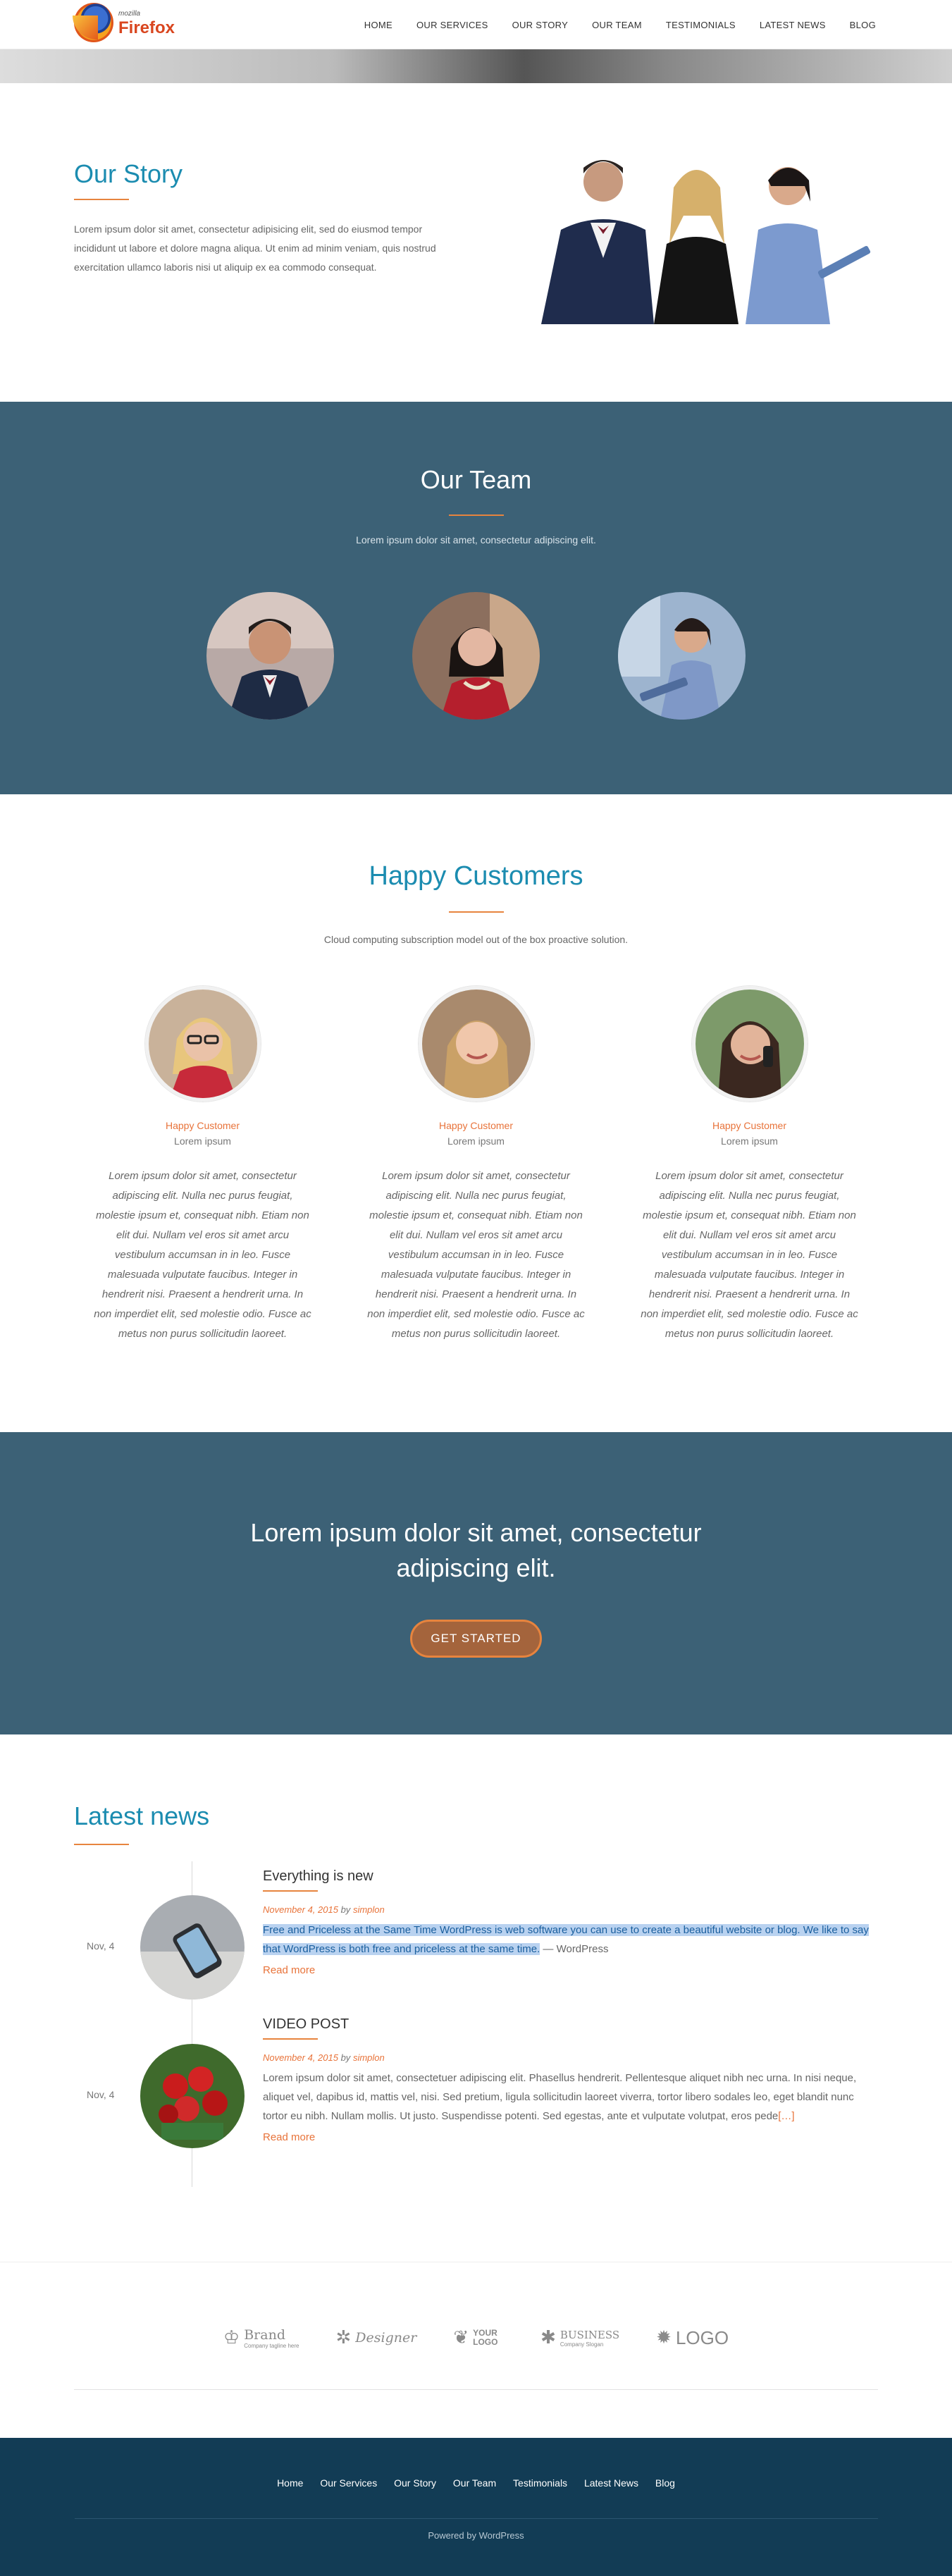  I want to click on story-title-underline, so click(101, 199).